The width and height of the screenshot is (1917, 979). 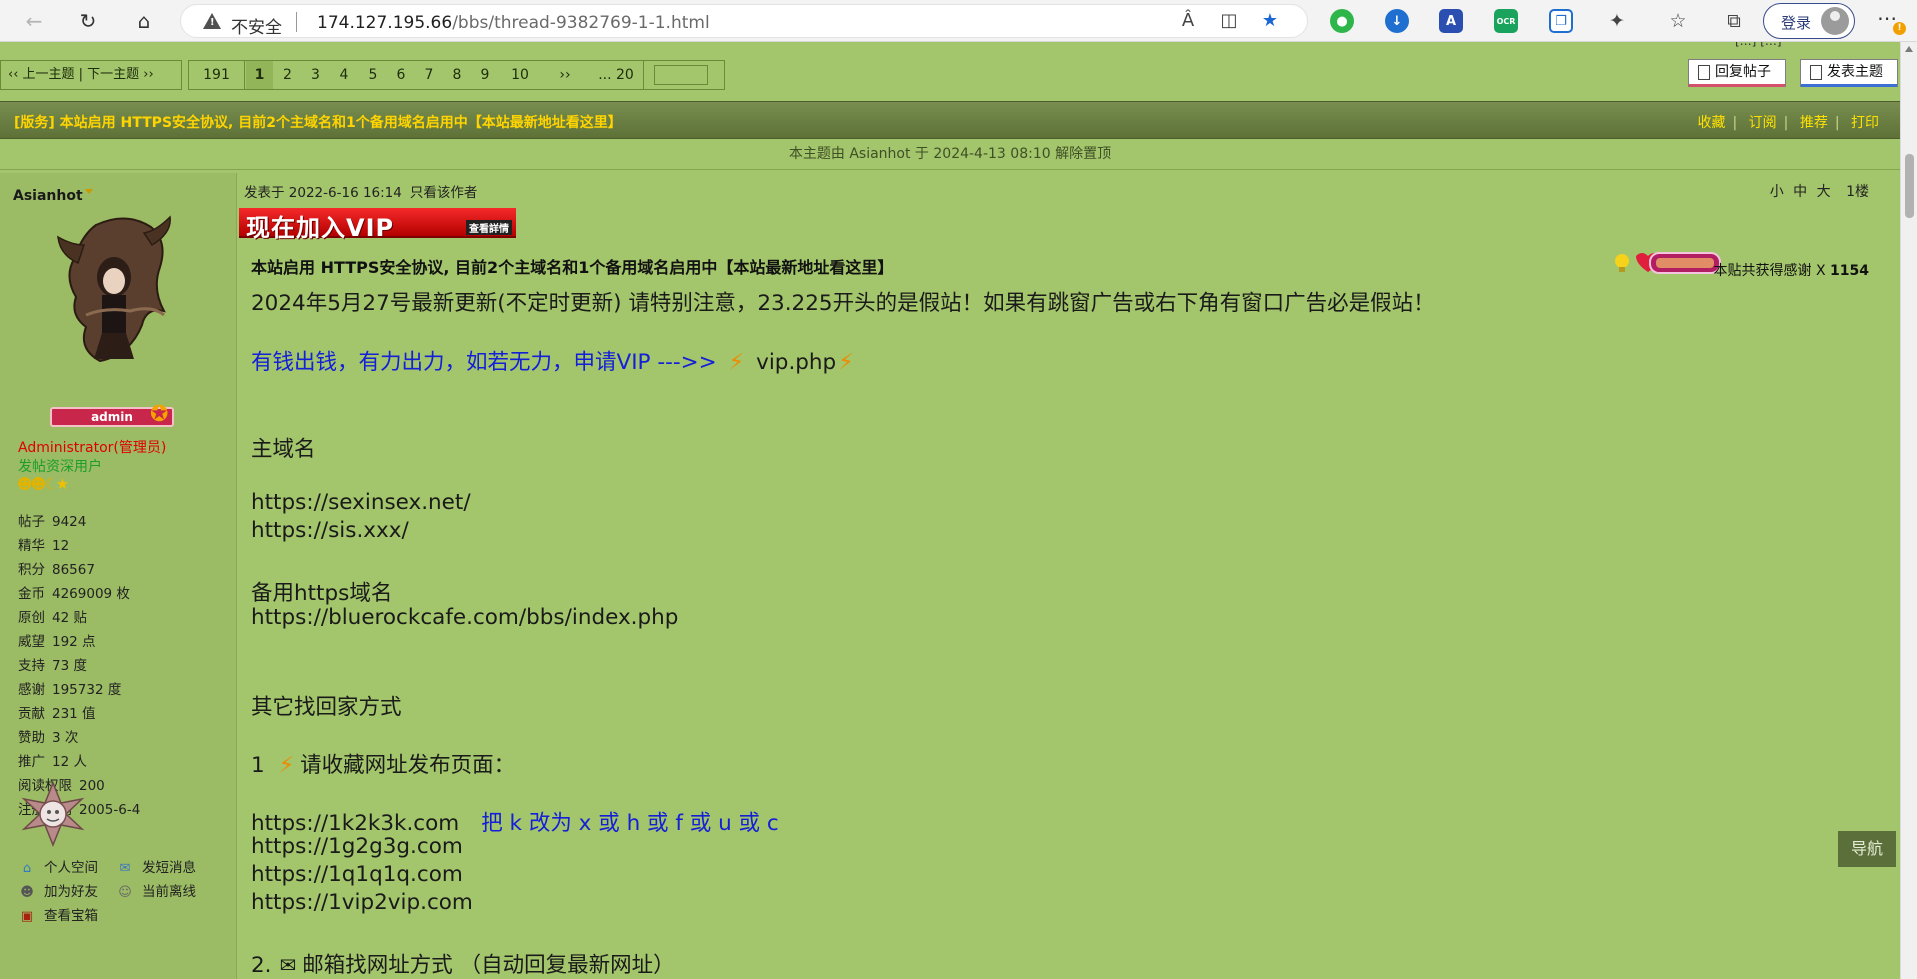 What do you see at coordinates (27, 916) in the screenshot?
I see `treasure-box-icon: ▣` at bounding box center [27, 916].